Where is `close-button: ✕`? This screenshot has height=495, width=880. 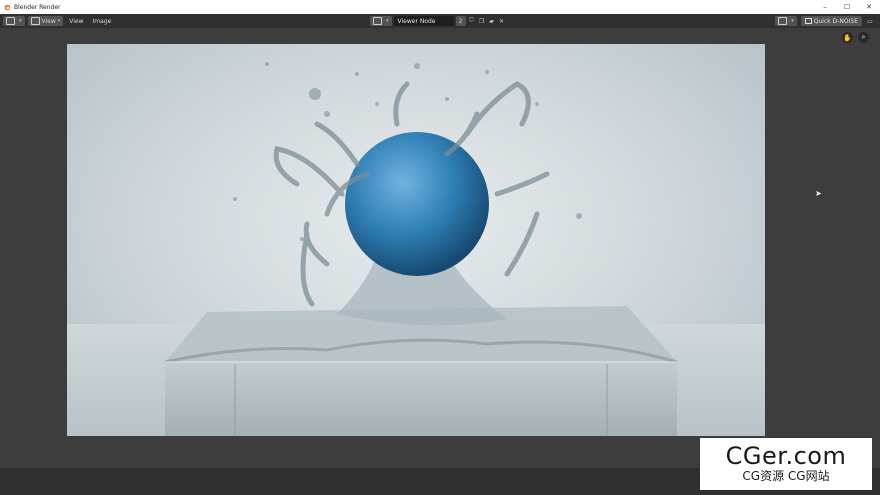 close-button: ✕ is located at coordinates (869, 7).